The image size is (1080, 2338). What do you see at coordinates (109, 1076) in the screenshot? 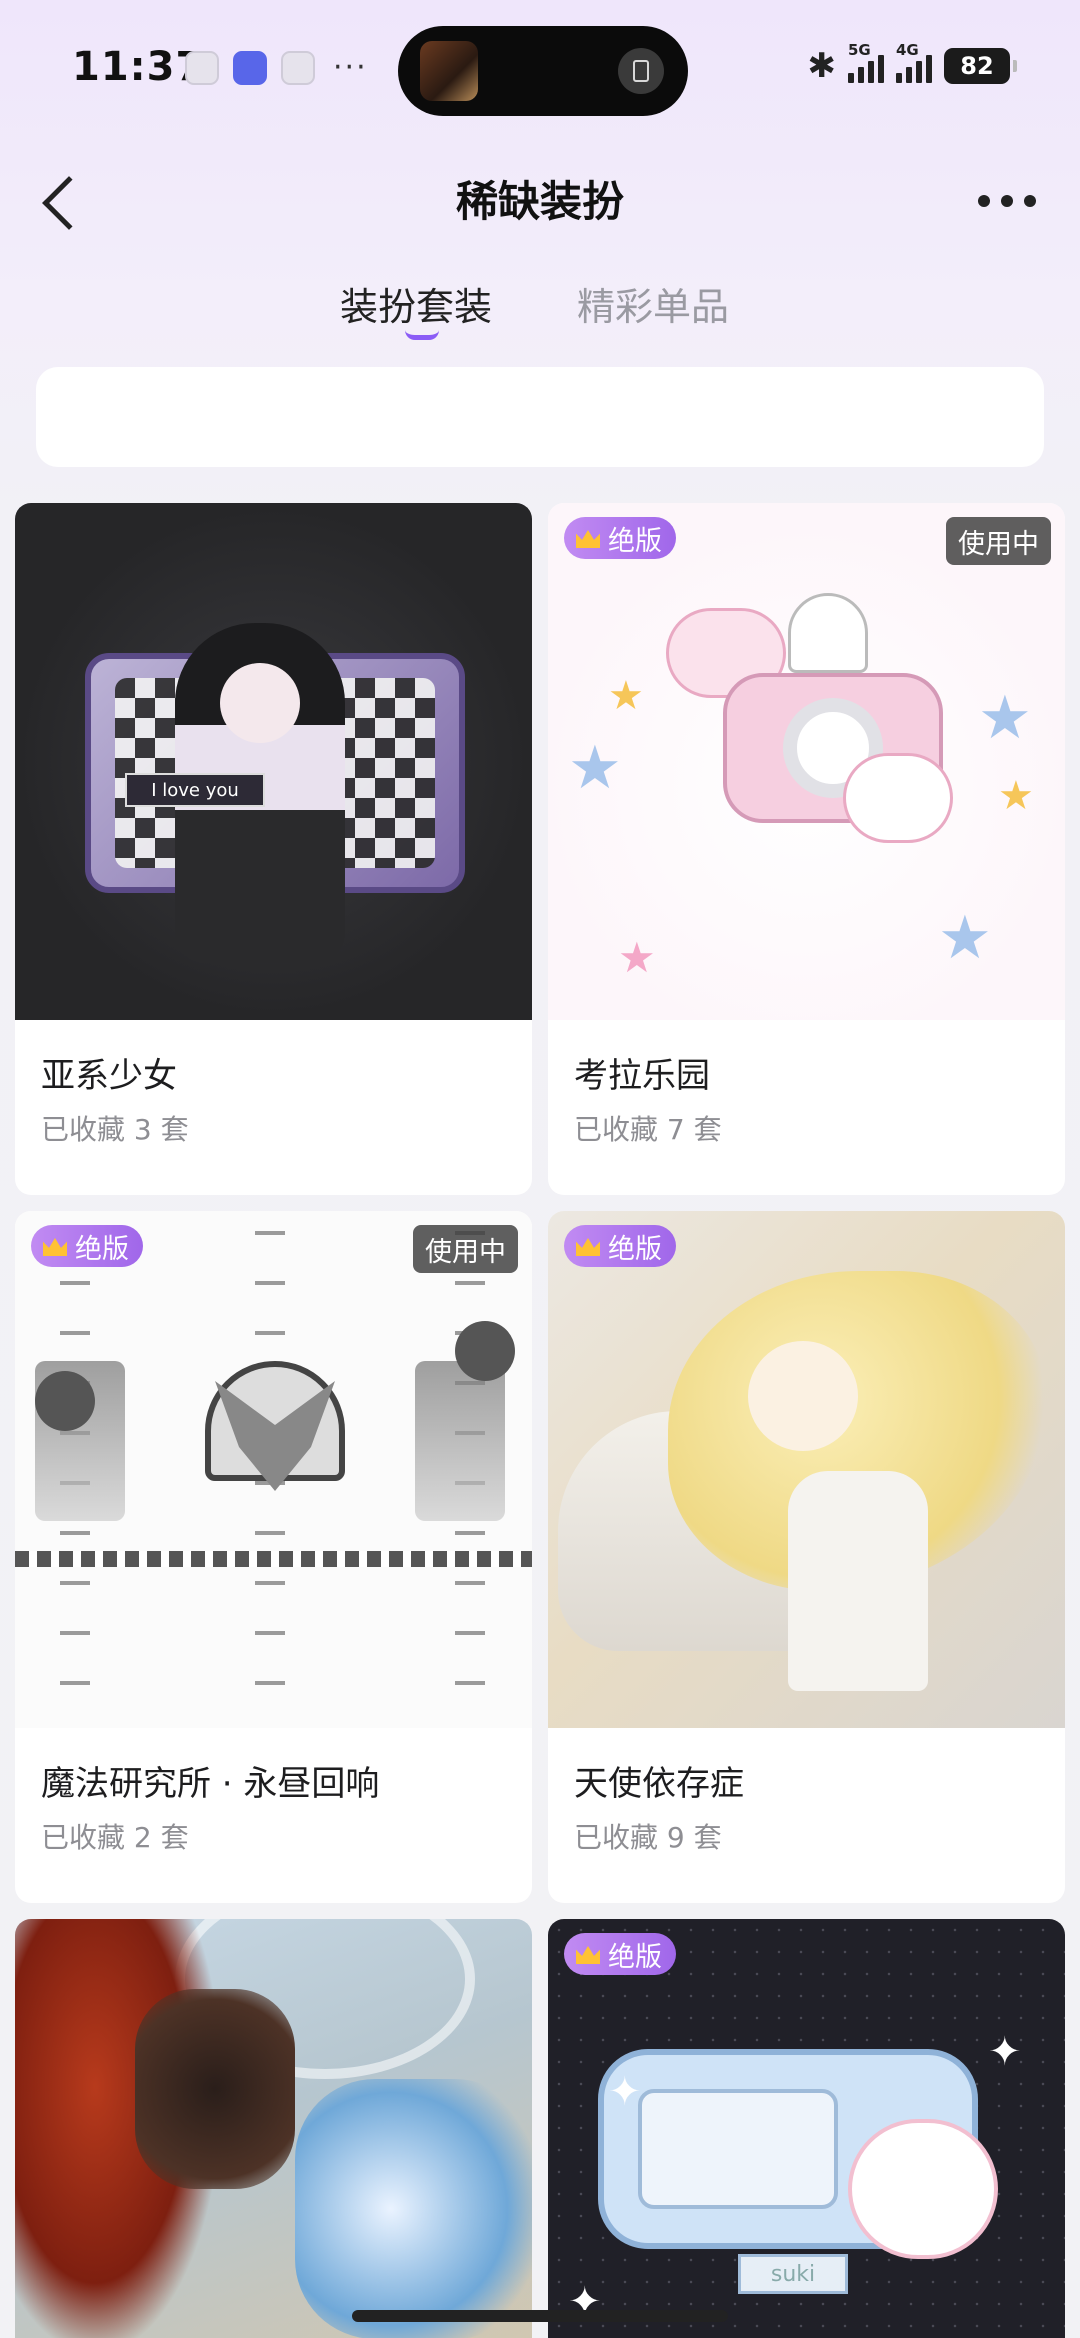
I see `outfit-name: 亚系少女` at bounding box center [109, 1076].